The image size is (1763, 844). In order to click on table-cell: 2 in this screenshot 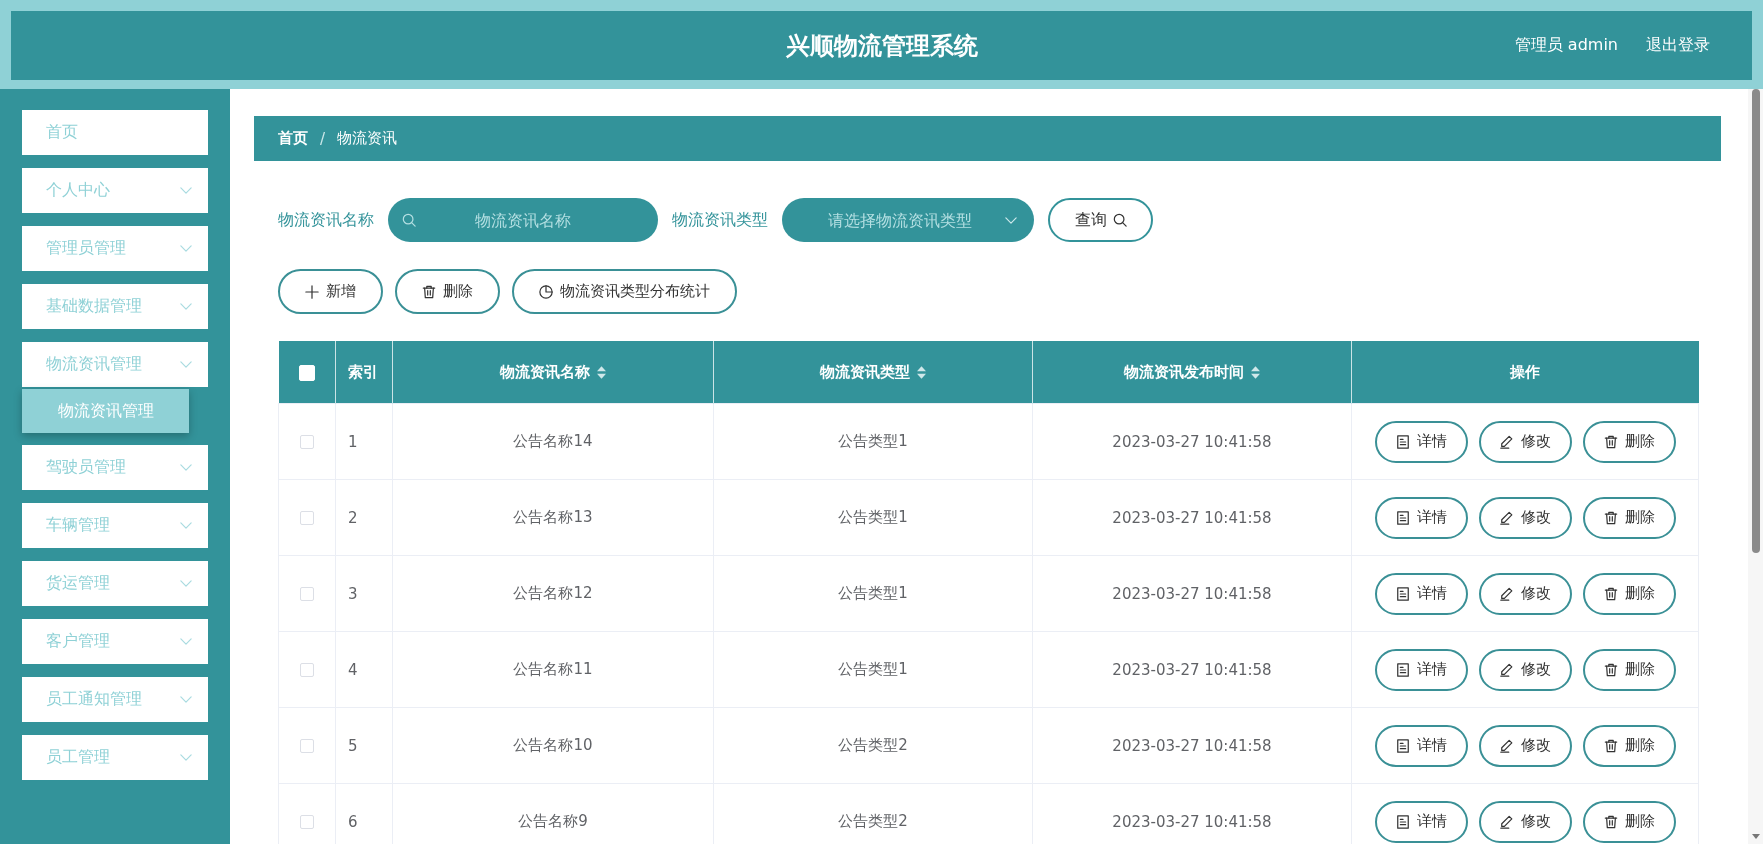, I will do `click(364, 517)`.